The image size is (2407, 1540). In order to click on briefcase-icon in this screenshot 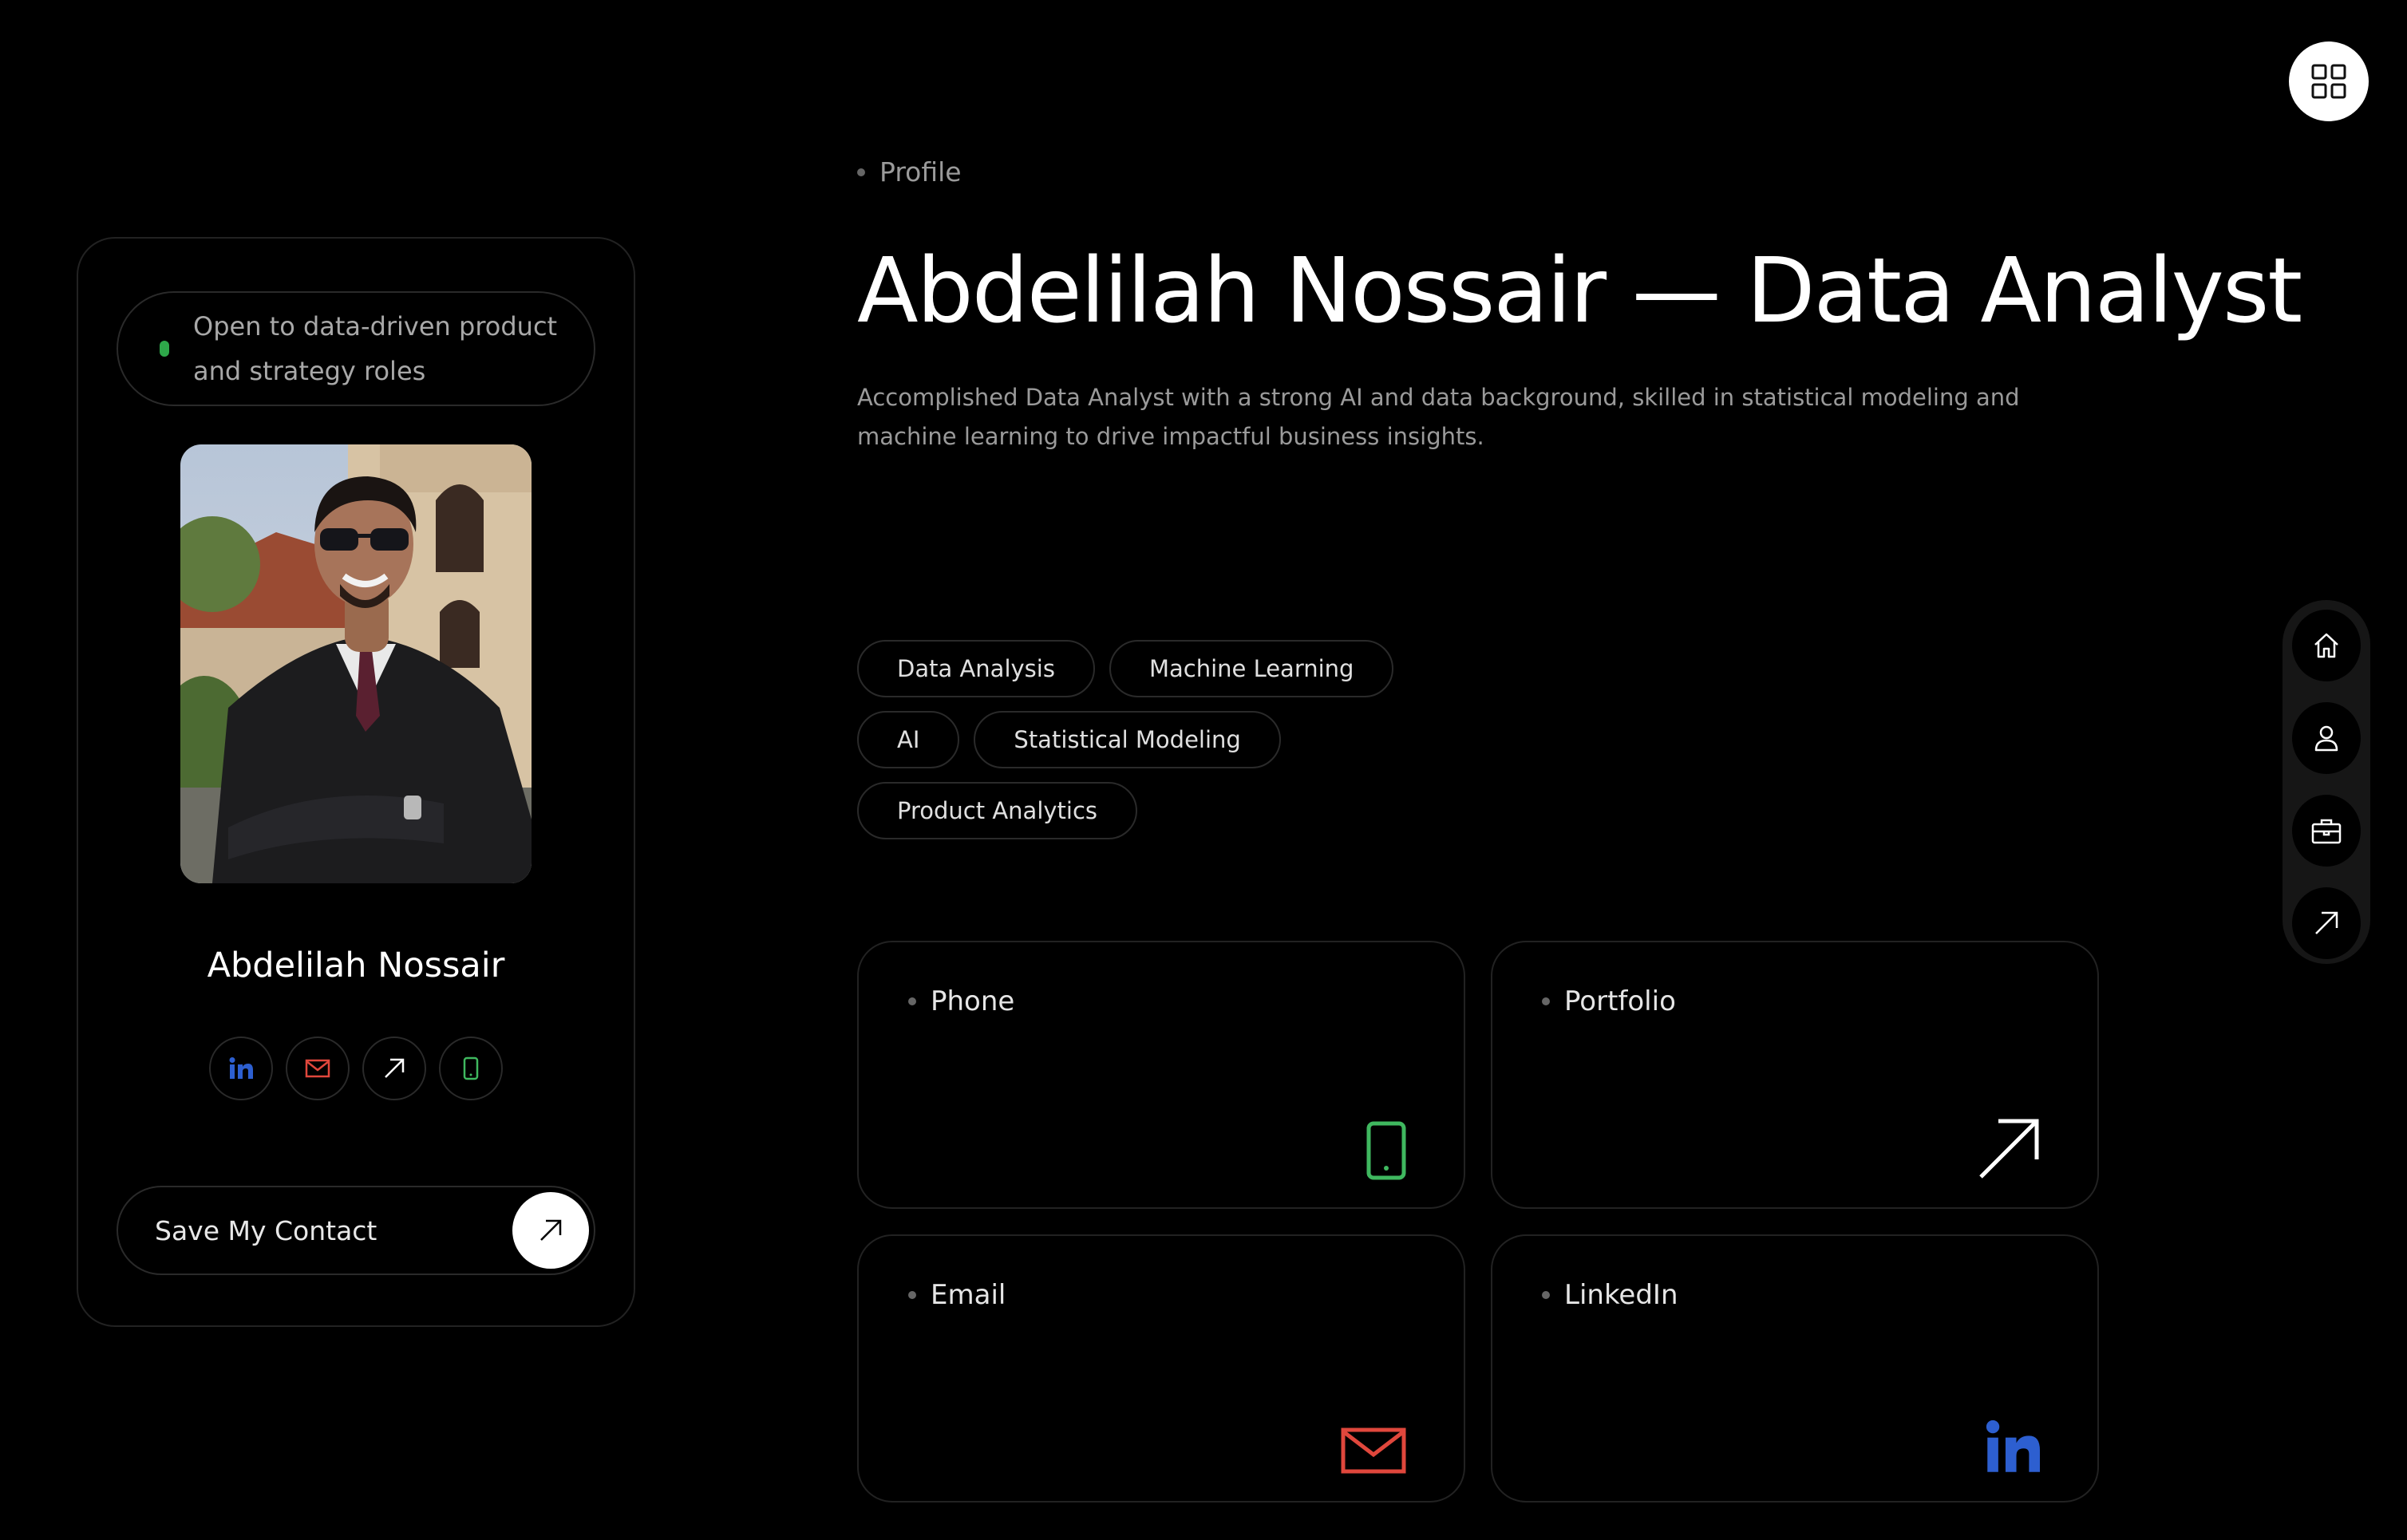, I will do `click(2326, 831)`.